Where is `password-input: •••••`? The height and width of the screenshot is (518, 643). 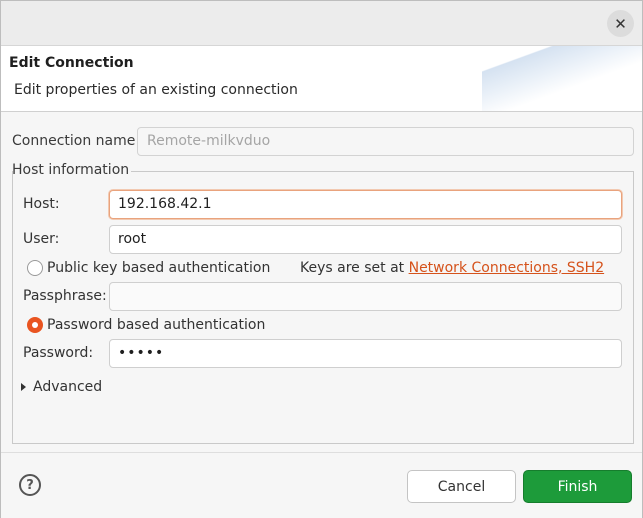 password-input: ••••• is located at coordinates (365, 353).